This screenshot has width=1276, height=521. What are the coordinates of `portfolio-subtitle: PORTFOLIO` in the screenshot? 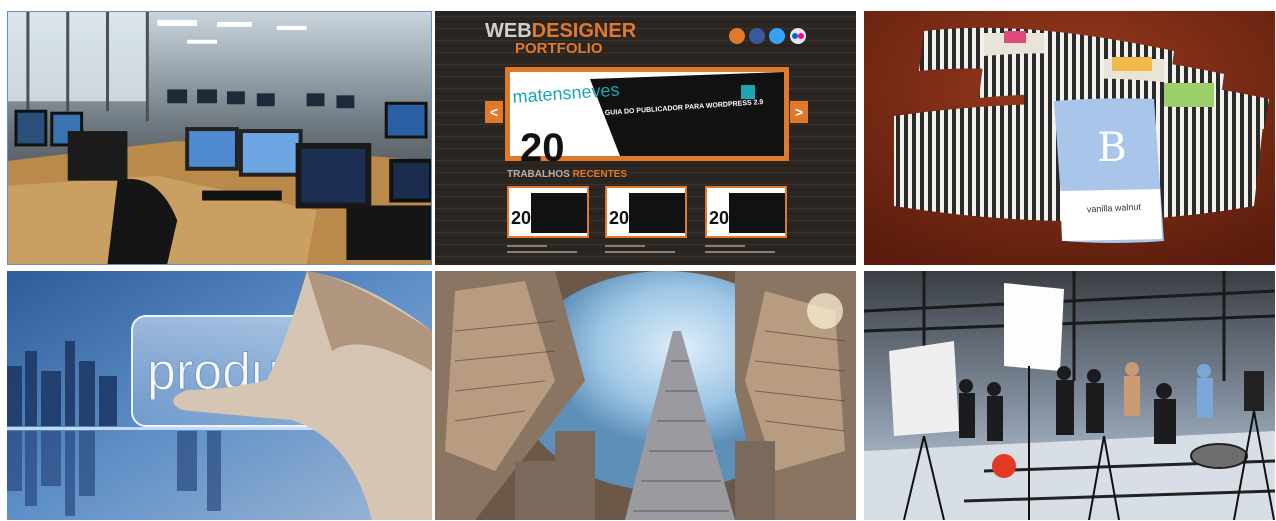 It's located at (559, 48).